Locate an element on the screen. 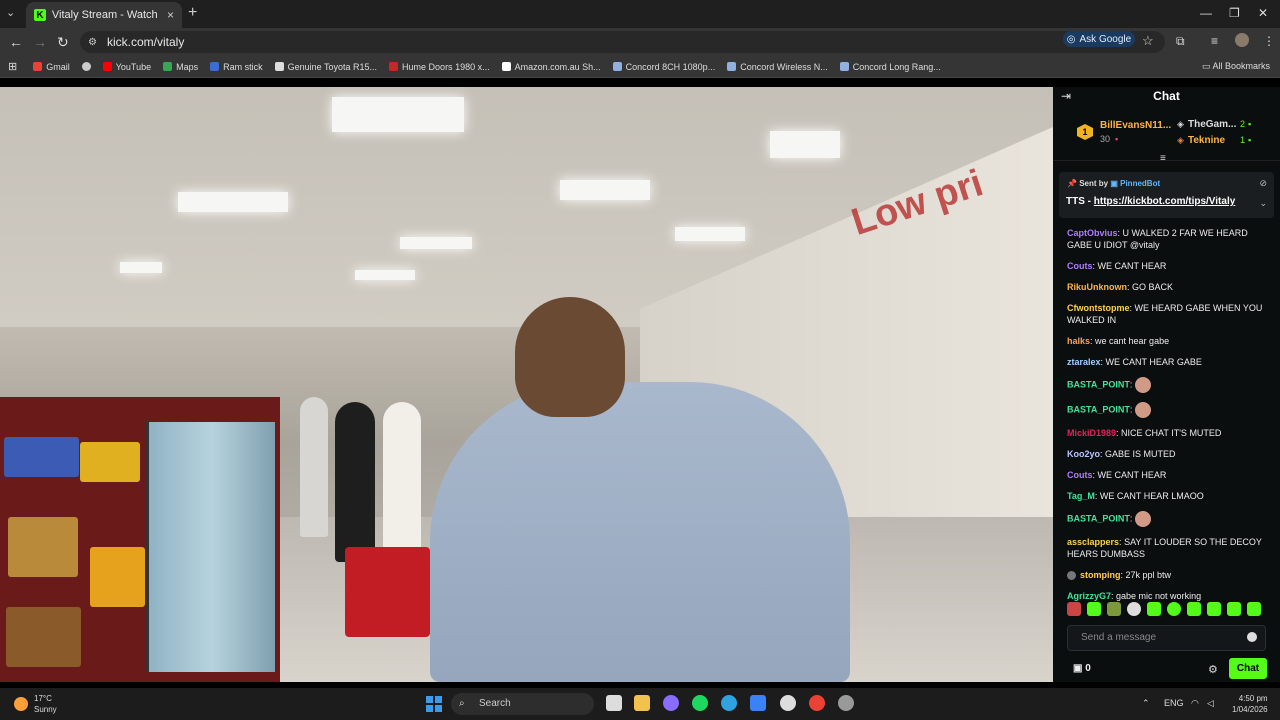 The height and width of the screenshot is (720, 1280). chat-username: Cfwontstopme is located at coordinates (1098, 308).